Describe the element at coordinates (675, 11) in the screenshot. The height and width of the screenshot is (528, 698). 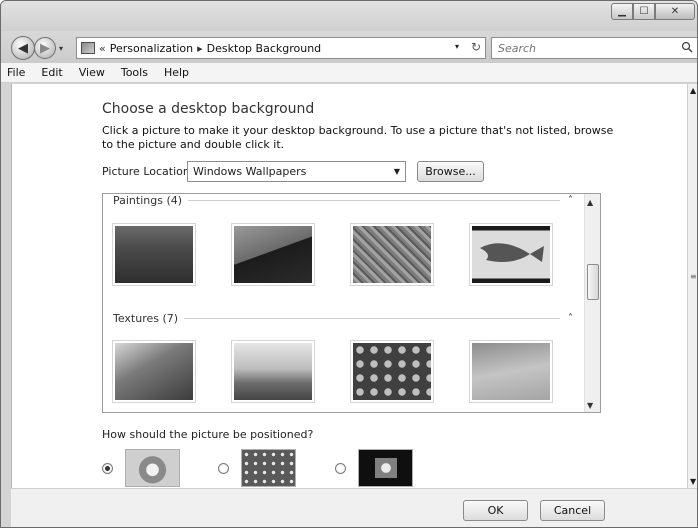
I see `close-button: ✕` at that location.